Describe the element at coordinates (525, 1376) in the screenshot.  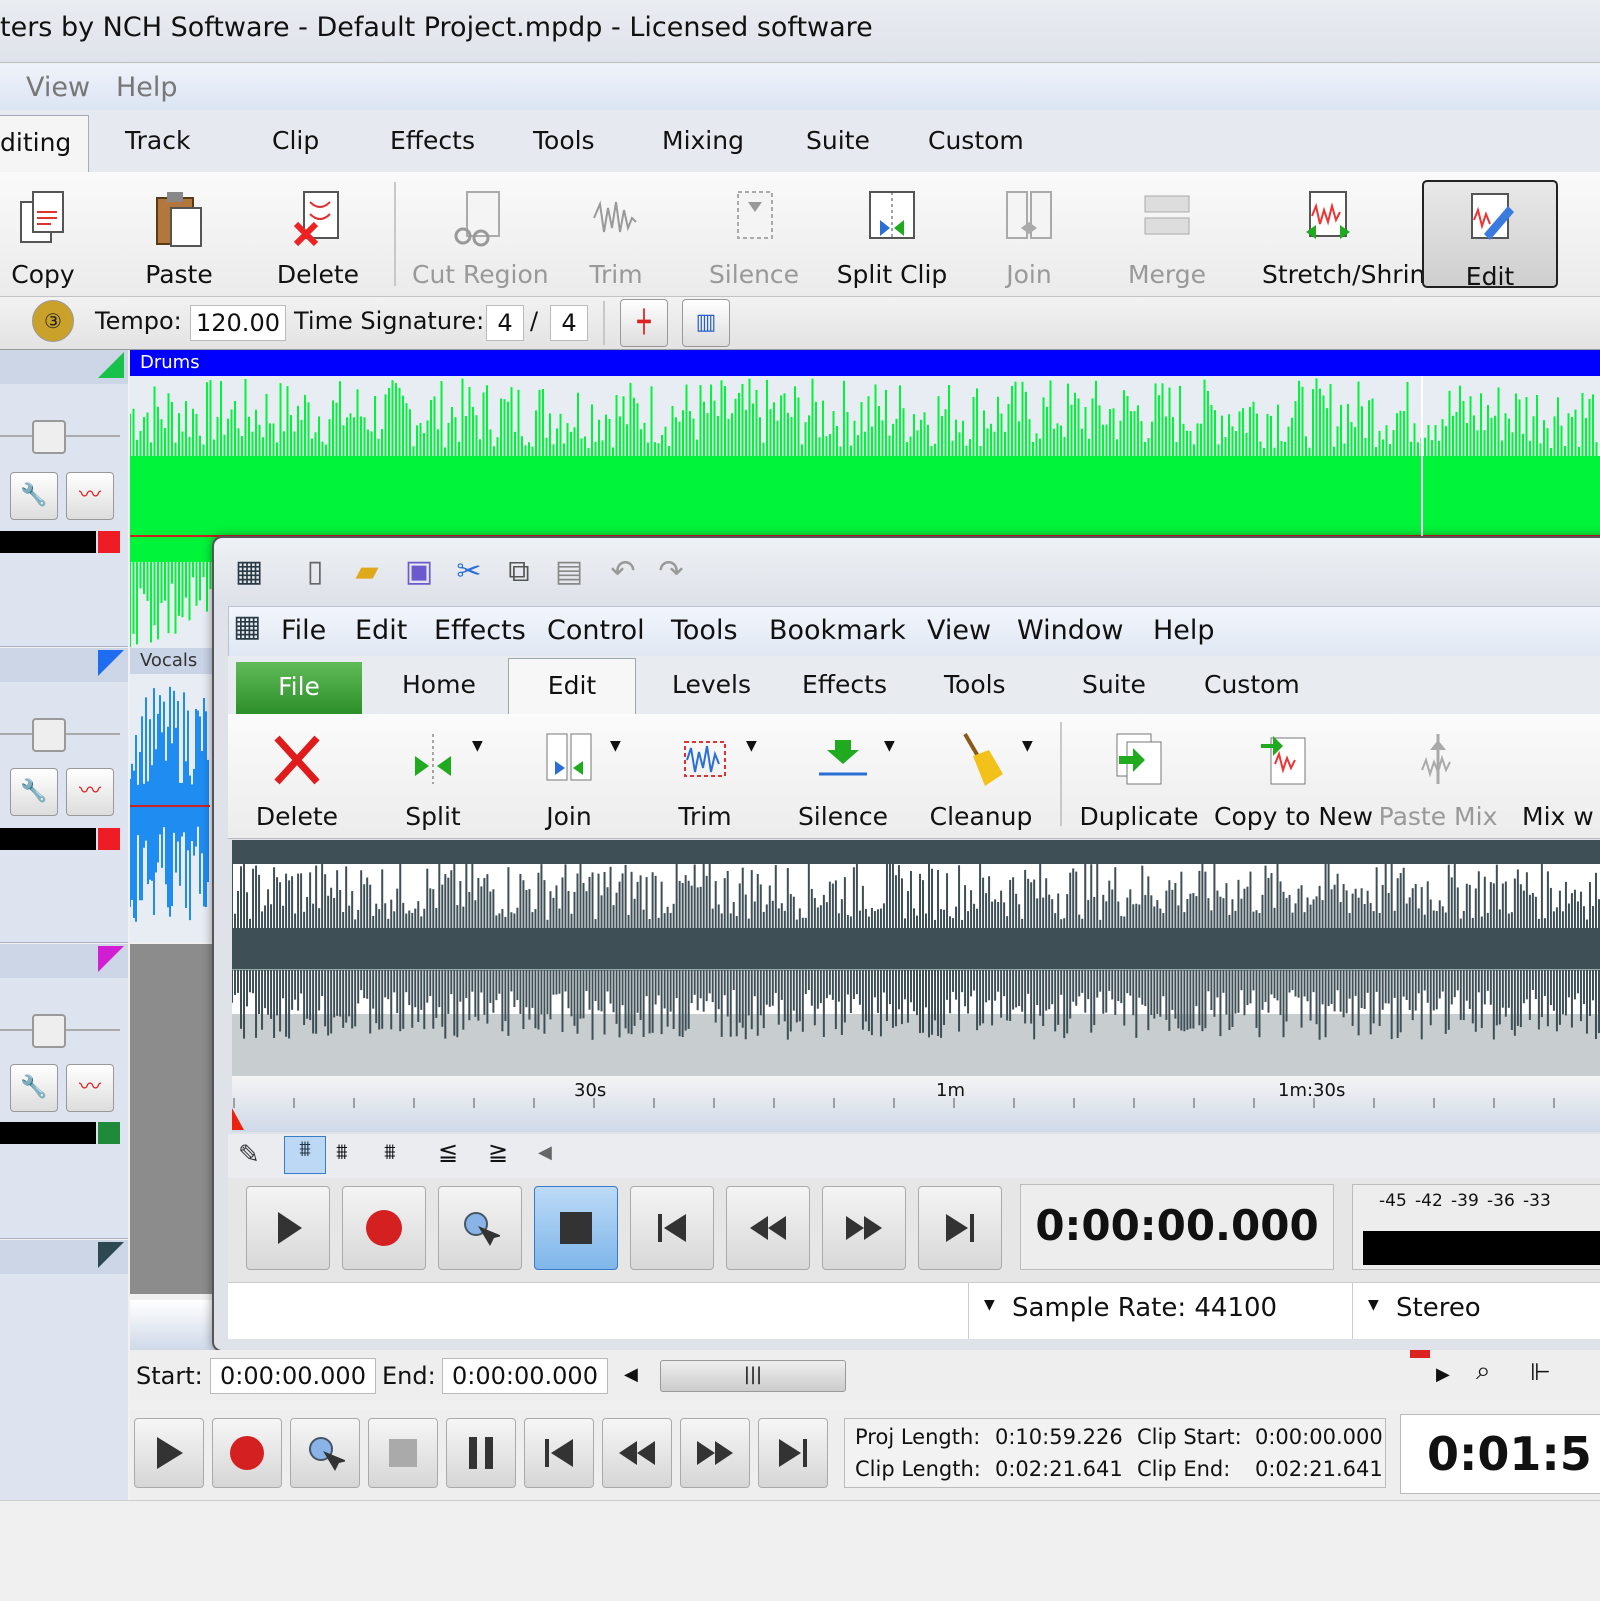
I see `end-input: 0:00:00.000` at that location.